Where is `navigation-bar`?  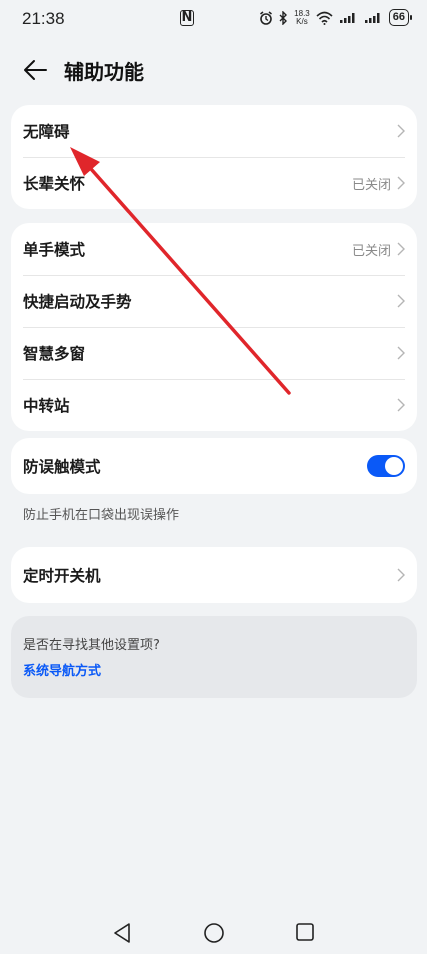
navigation-bar is located at coordinates (213, 932).